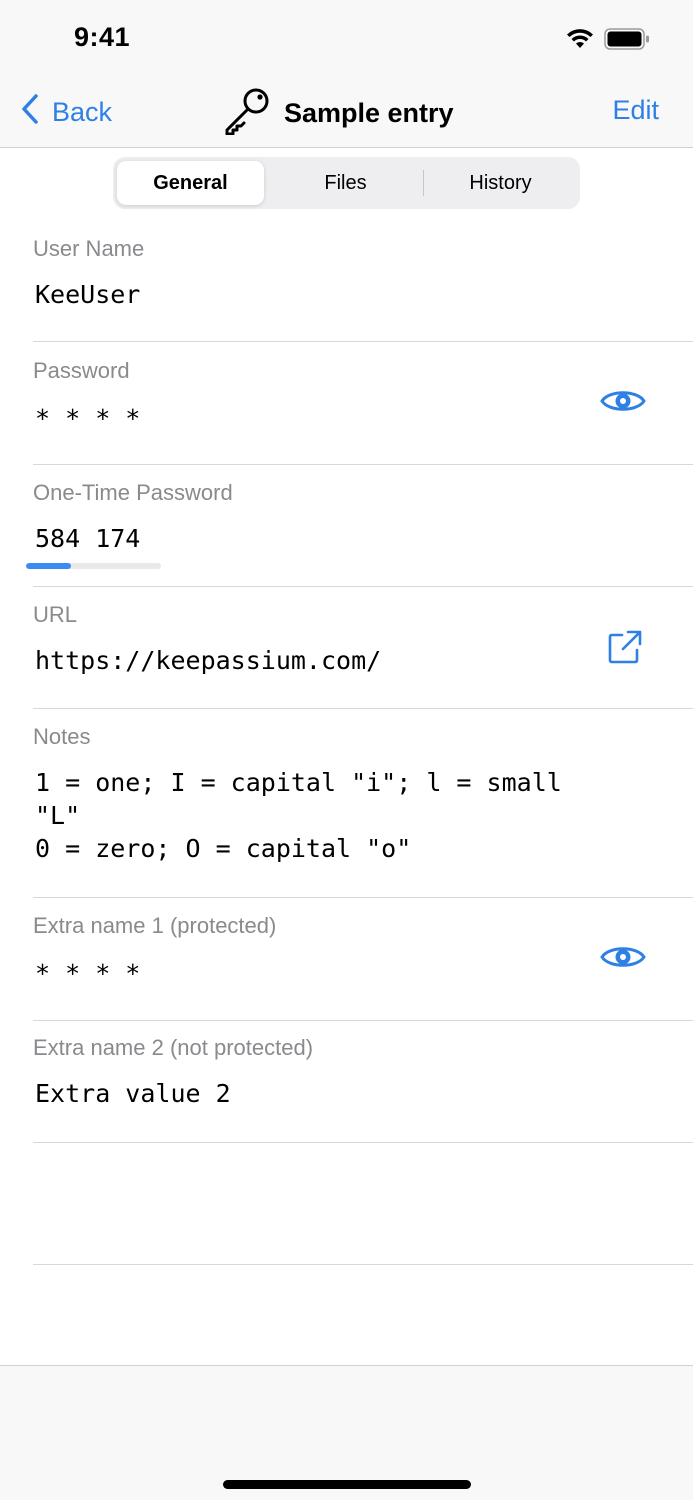  What do you see at coordinates (625, 649) in the screenshot?
I see `external-link-icon` at bounding box center [625, 649].